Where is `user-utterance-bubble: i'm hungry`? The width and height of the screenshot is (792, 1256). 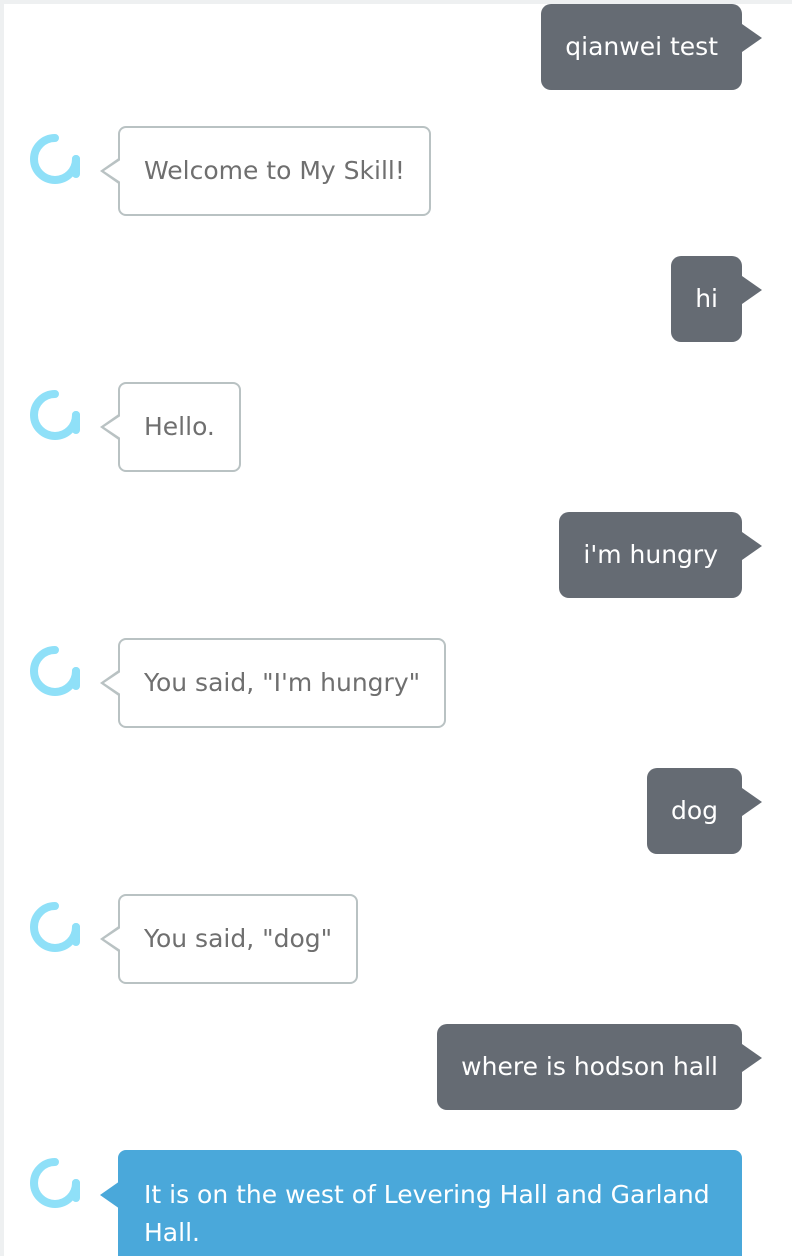
user-utterance-bubble: i'm hungry is located at coordinates (660, 555).